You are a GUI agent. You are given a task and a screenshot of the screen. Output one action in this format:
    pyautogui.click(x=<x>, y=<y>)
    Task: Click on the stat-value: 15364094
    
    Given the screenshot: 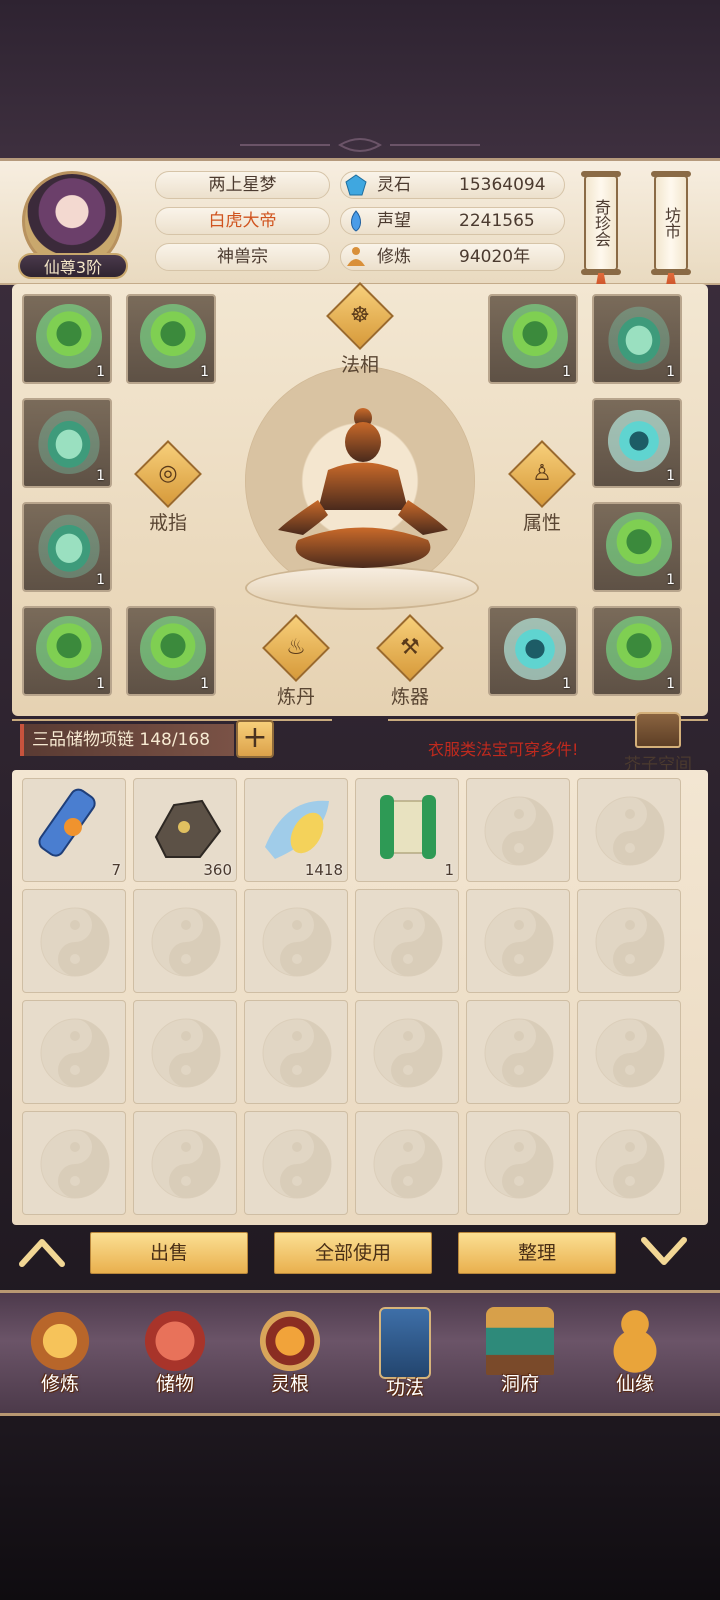 What is the action you would take?
    pyautogui.click(x=502, y=185)
    